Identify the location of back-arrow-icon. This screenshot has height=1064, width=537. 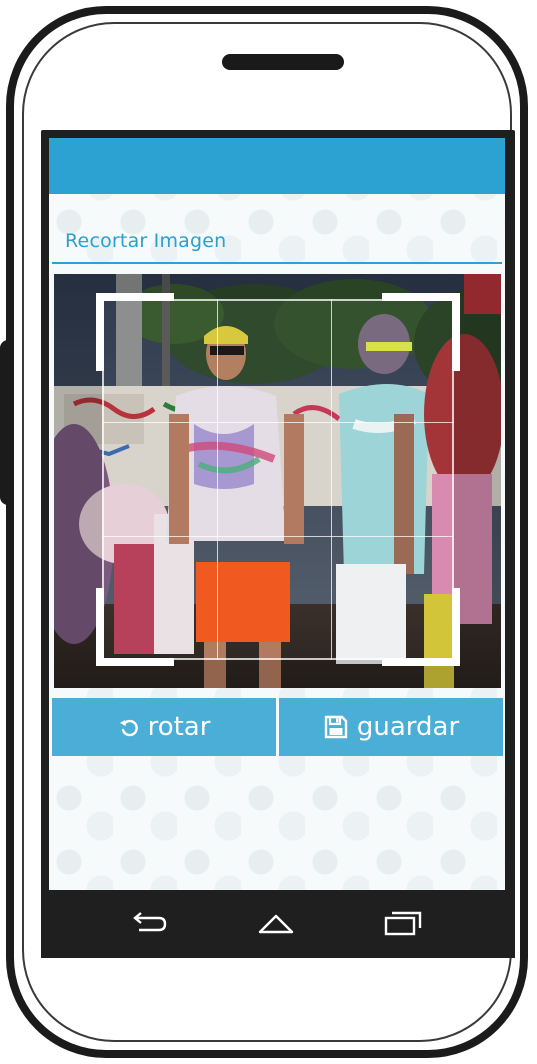
(149, 923).